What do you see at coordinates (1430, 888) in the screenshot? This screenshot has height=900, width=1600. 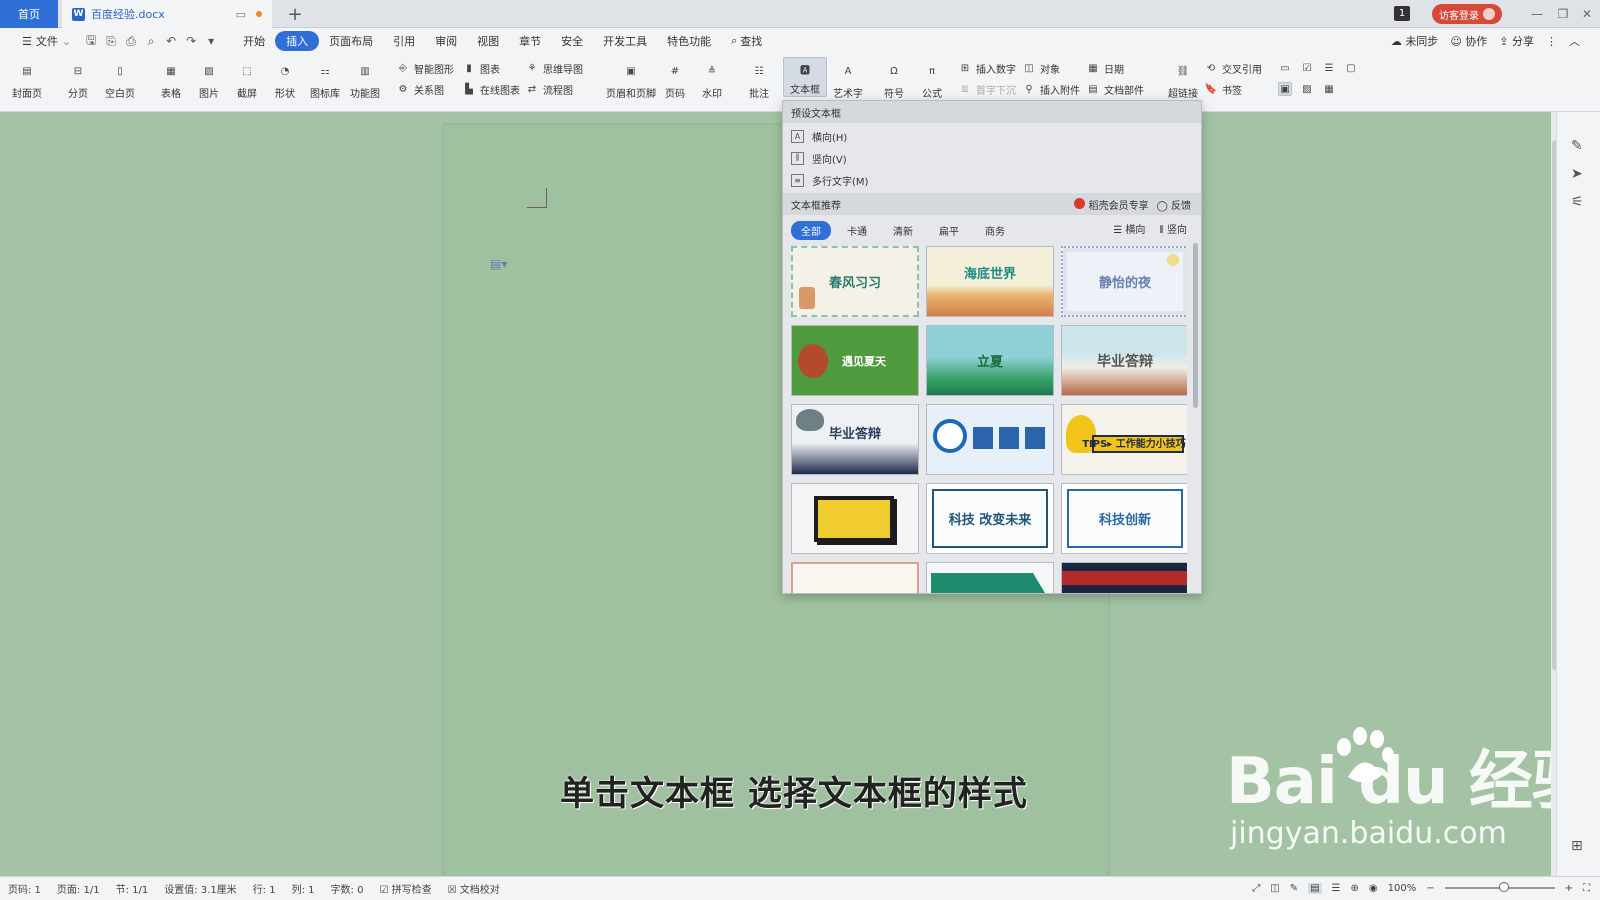 I see `zoom-out-button: −` at bounding box center [1430, 888].